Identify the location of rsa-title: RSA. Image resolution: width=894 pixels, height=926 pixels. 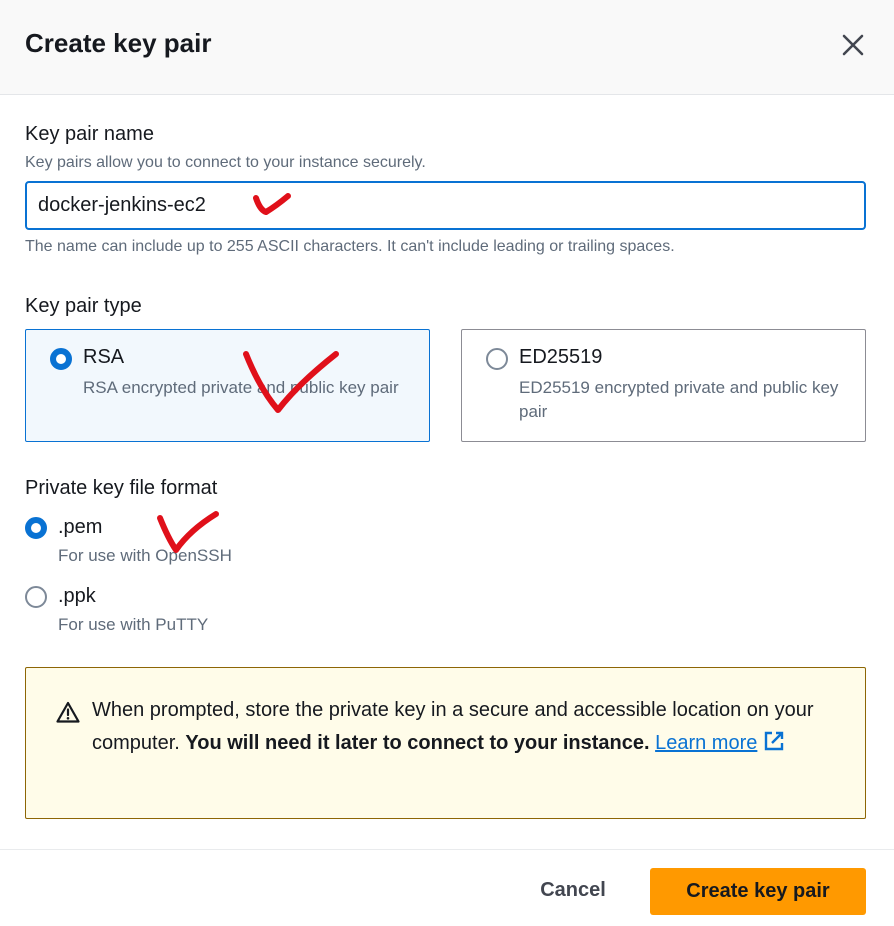
(104, 357).